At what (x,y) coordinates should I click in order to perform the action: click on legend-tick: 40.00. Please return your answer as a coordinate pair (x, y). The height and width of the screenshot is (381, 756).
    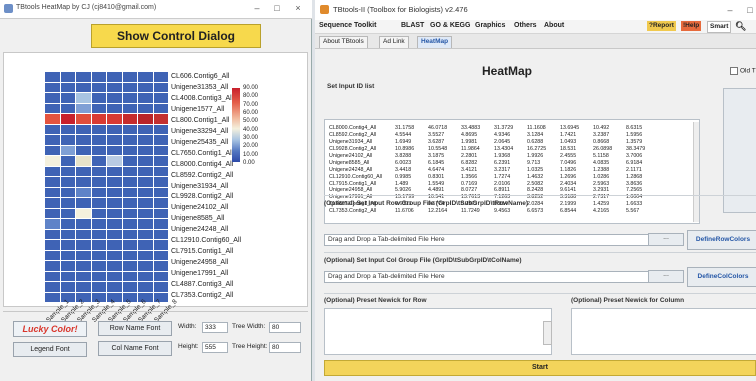
    Looking at the image, I should click on (251, 129).